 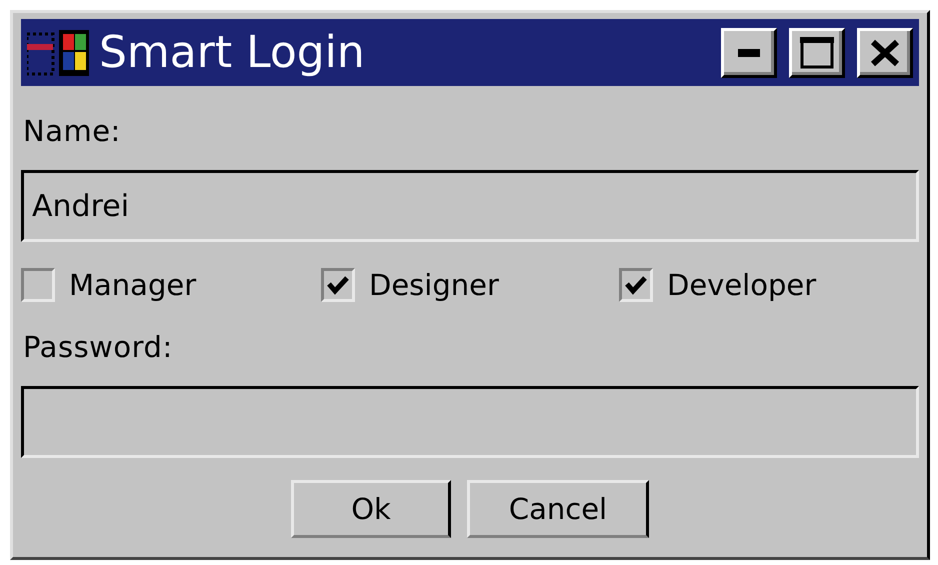 What do you see at coordinates (98, 347) in the screenshot?
I see `password-label: Password:` at bounding box center [98, 347].